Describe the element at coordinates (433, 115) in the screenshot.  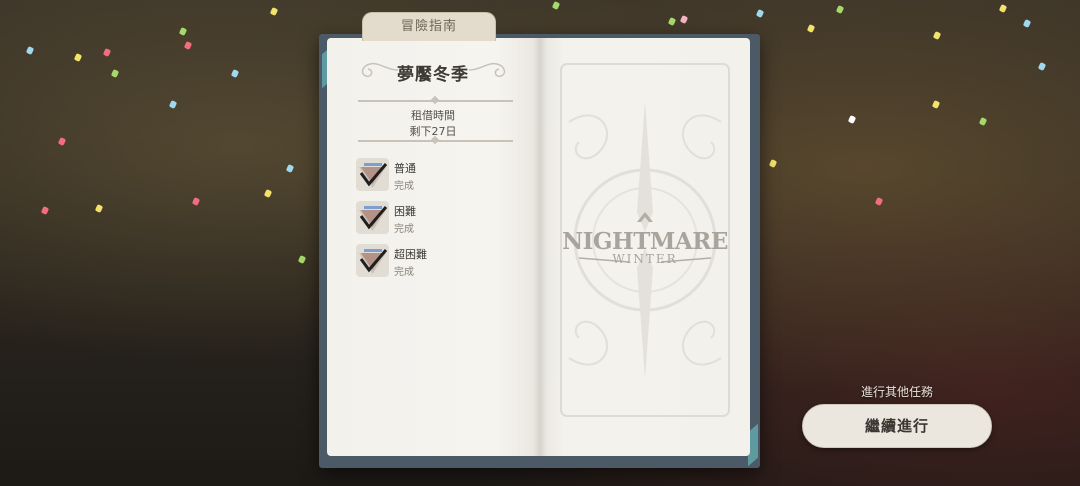
I see `rental-time-label: 租借時間` at that location.